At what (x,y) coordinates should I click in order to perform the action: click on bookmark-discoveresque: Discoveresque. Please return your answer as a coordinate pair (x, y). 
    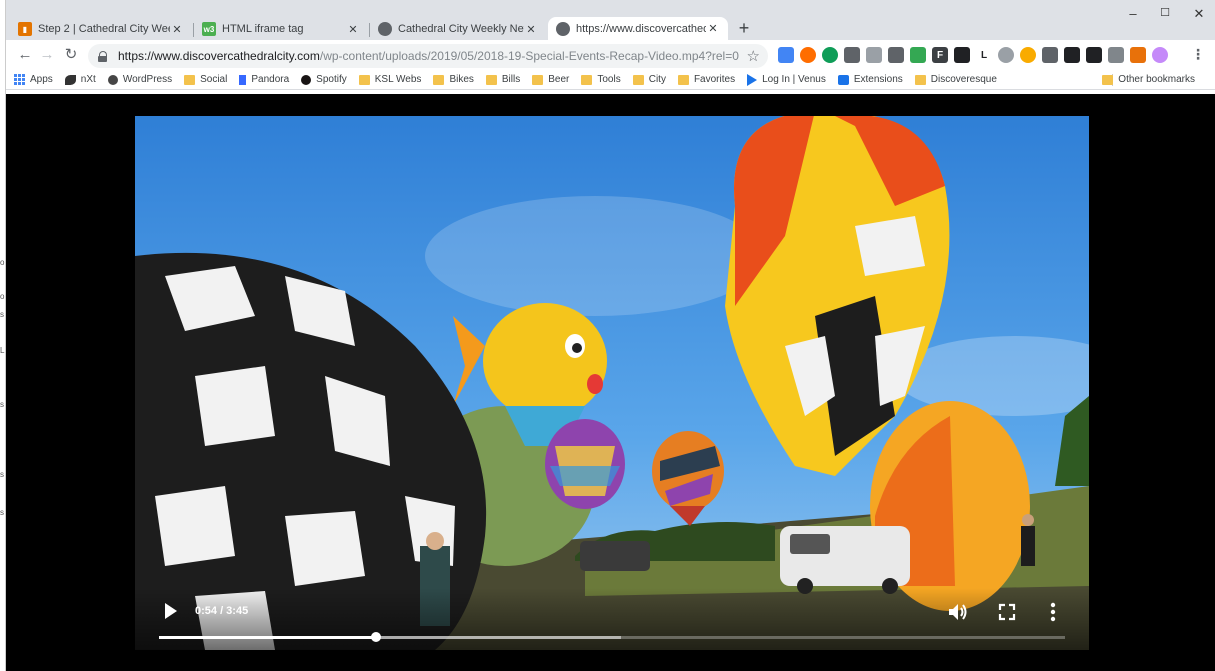
    Looking at the image, I should click on (955, 79).